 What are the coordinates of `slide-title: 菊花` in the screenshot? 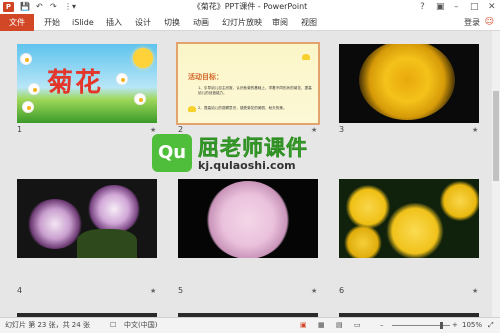 It's located at (75, 83).